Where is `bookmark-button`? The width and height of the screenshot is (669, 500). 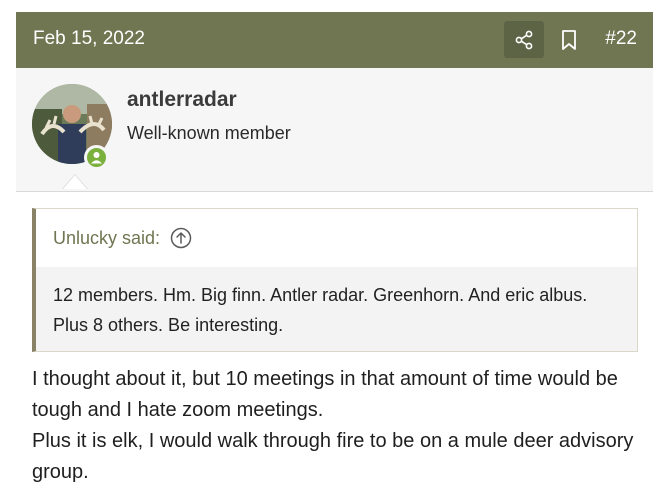 bookmark-button is located at coordinates (569, 39).